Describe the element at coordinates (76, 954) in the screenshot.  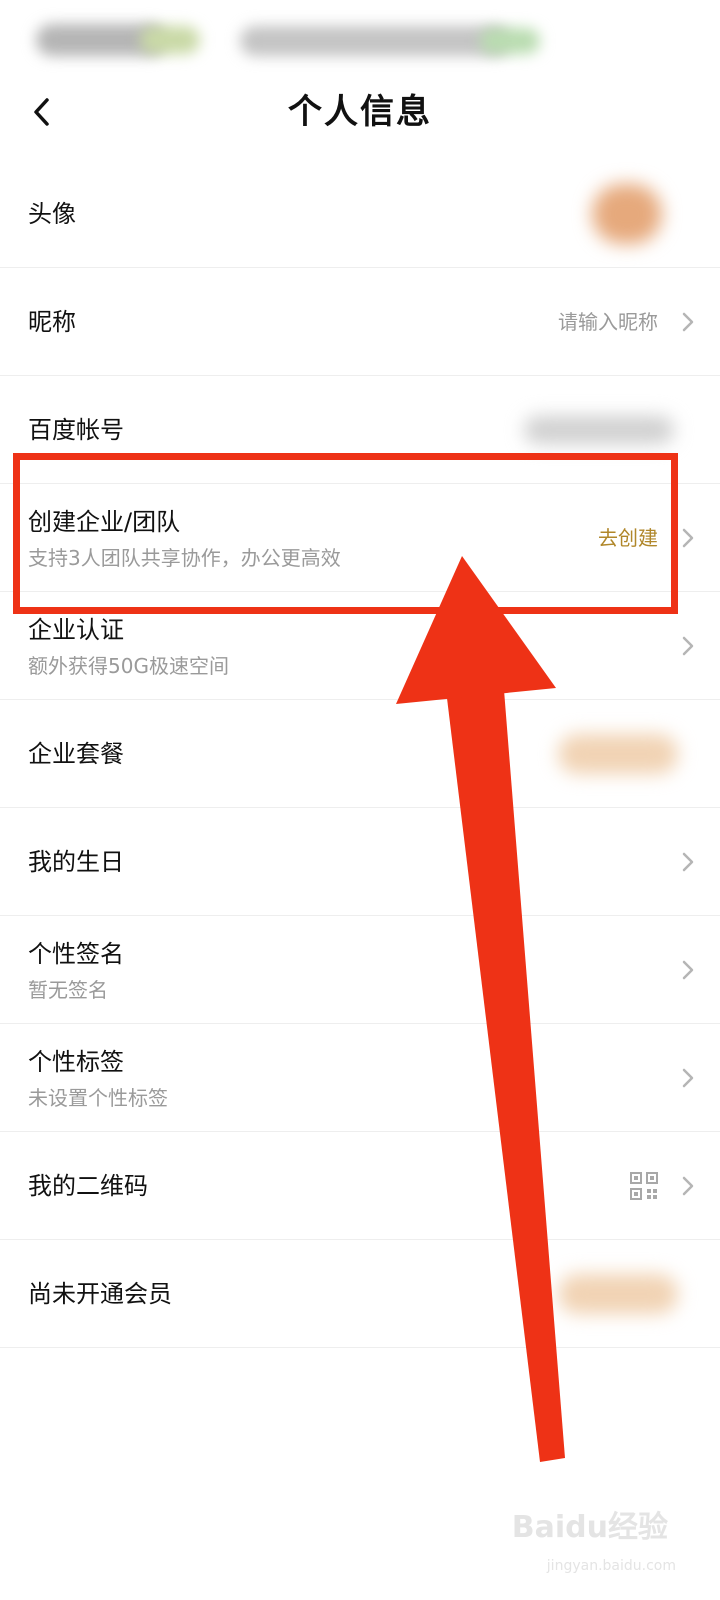
I see `row-label: 个性签名` at that location.